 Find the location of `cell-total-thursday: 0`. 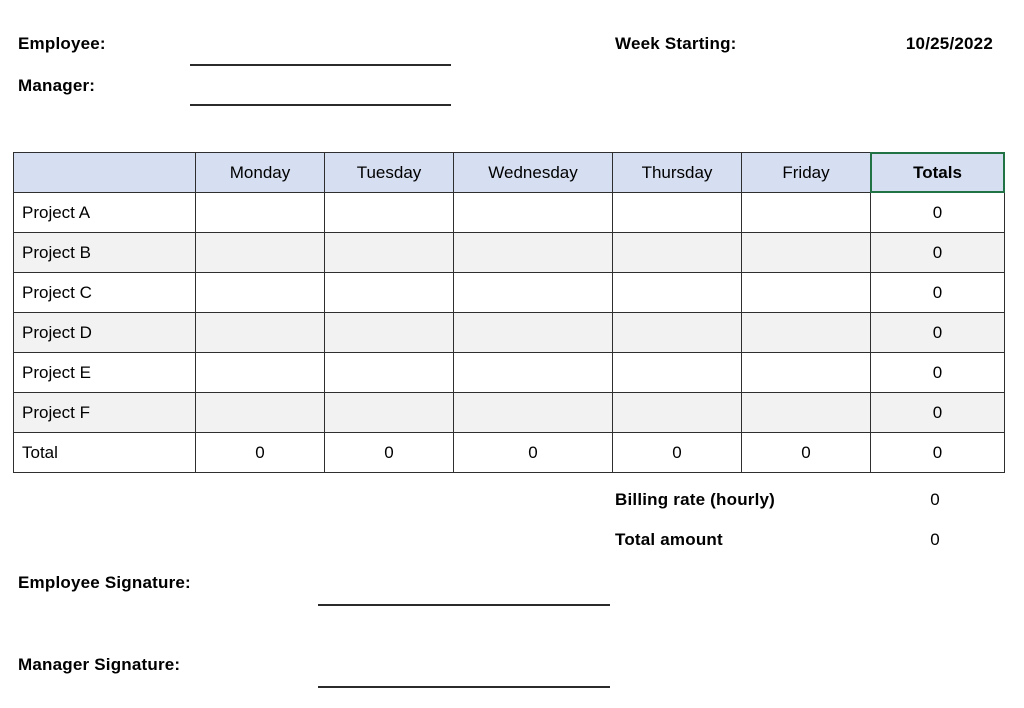

cell-total-thursday: 0 is located at coordinates (677, 452).